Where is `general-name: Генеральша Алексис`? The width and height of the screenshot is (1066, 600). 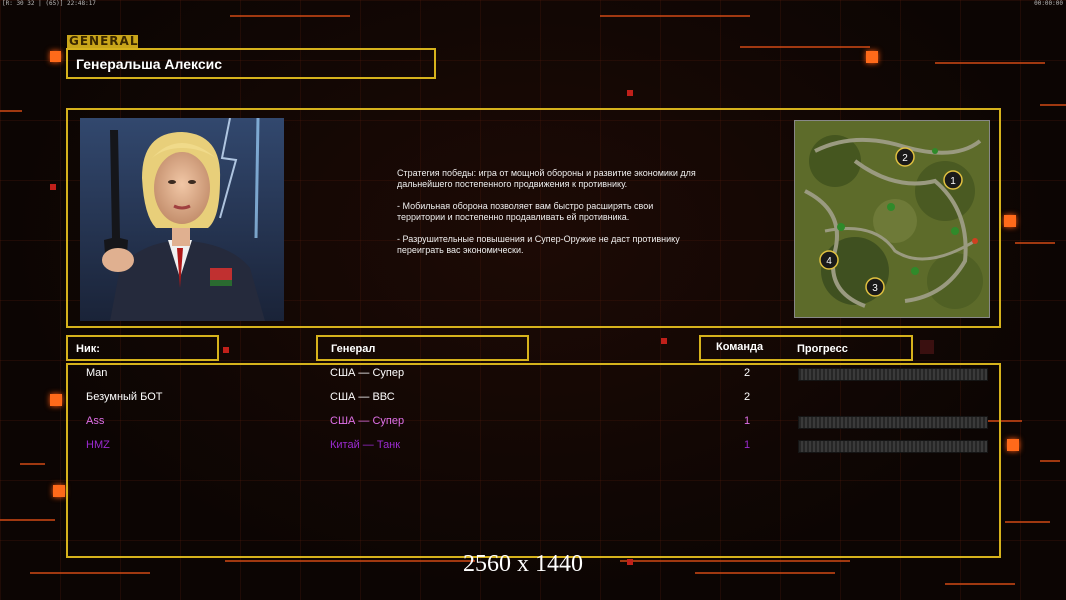 general-name: Генеральша Алексис is located at coordinates (149, 64).